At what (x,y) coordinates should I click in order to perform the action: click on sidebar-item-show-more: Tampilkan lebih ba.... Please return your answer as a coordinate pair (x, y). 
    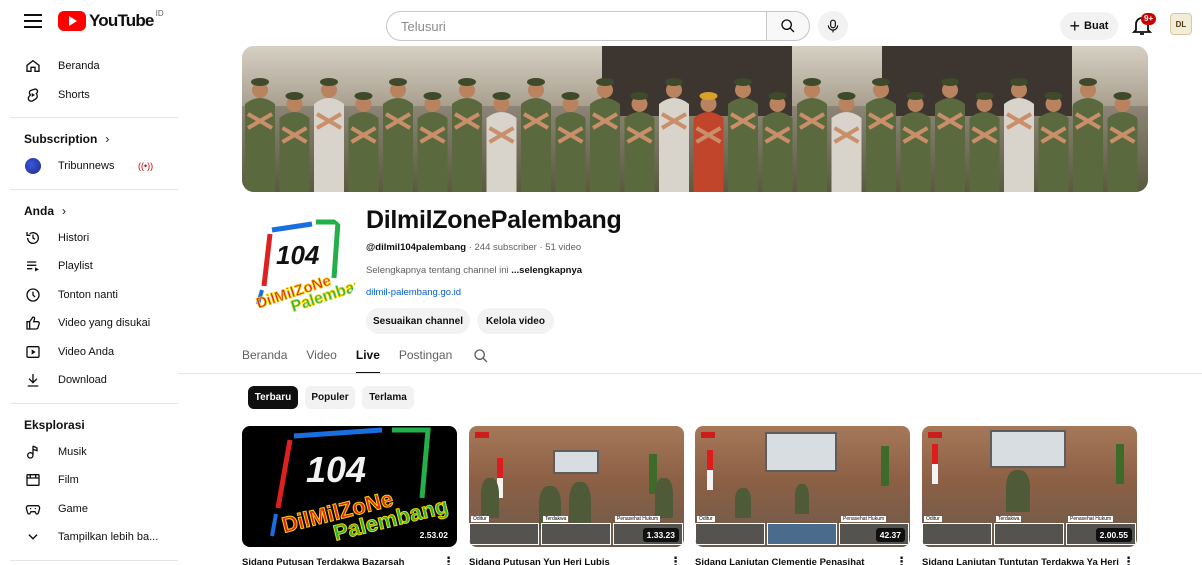
    Looking at the image, I should click on (89, 537).